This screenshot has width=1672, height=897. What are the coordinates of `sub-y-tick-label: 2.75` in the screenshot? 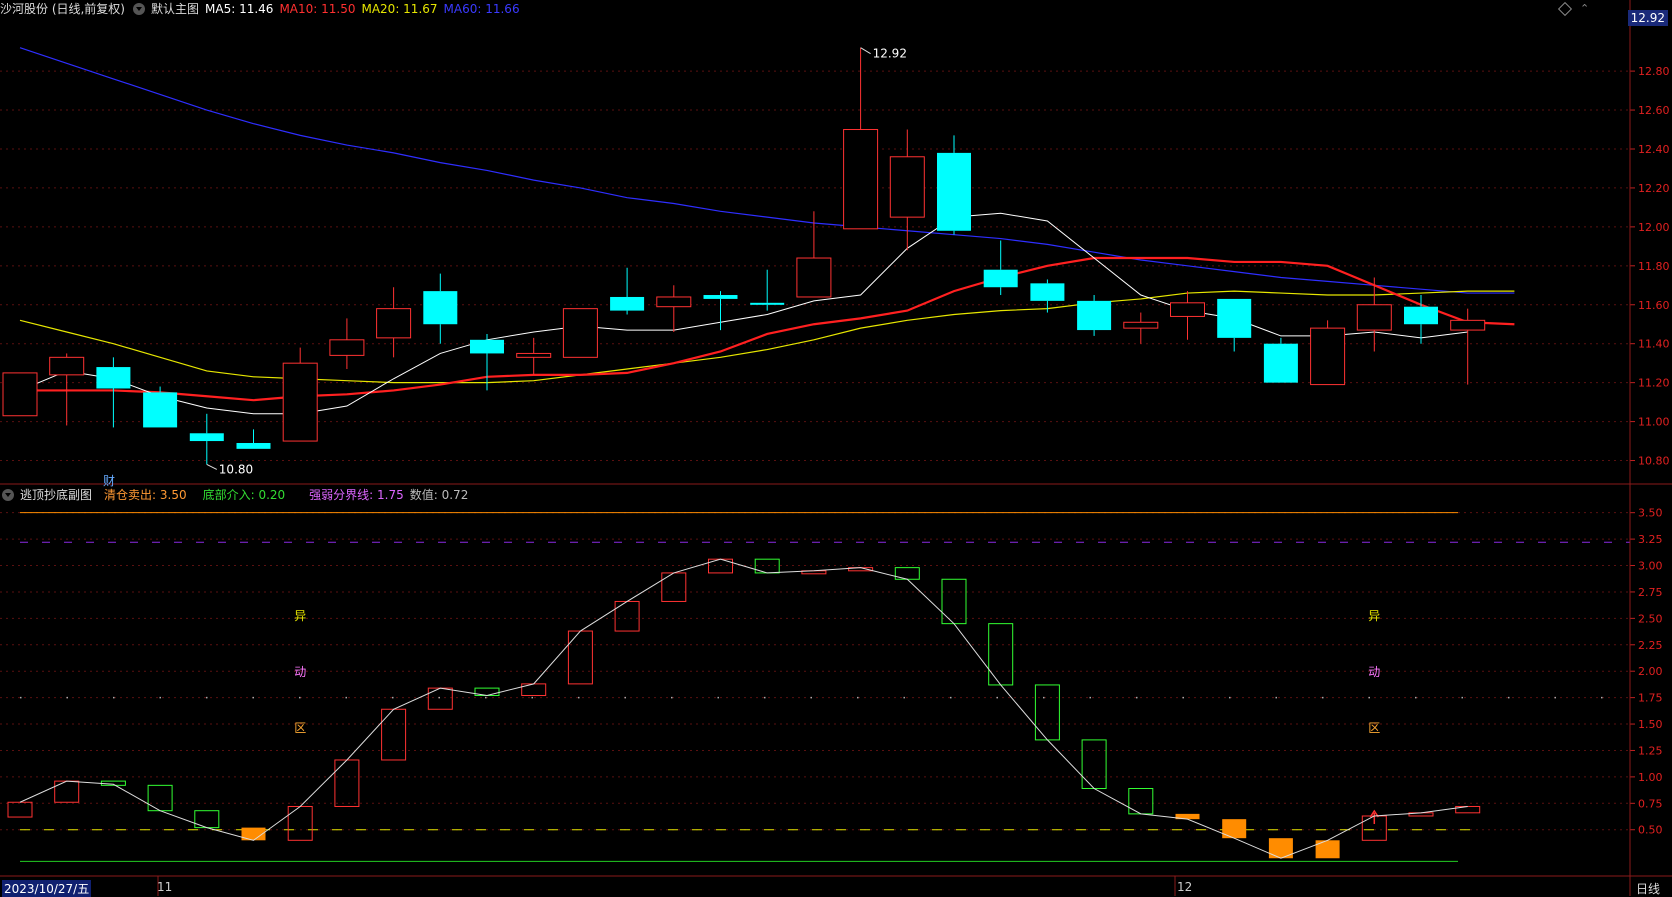 It's located at (1650, 592).